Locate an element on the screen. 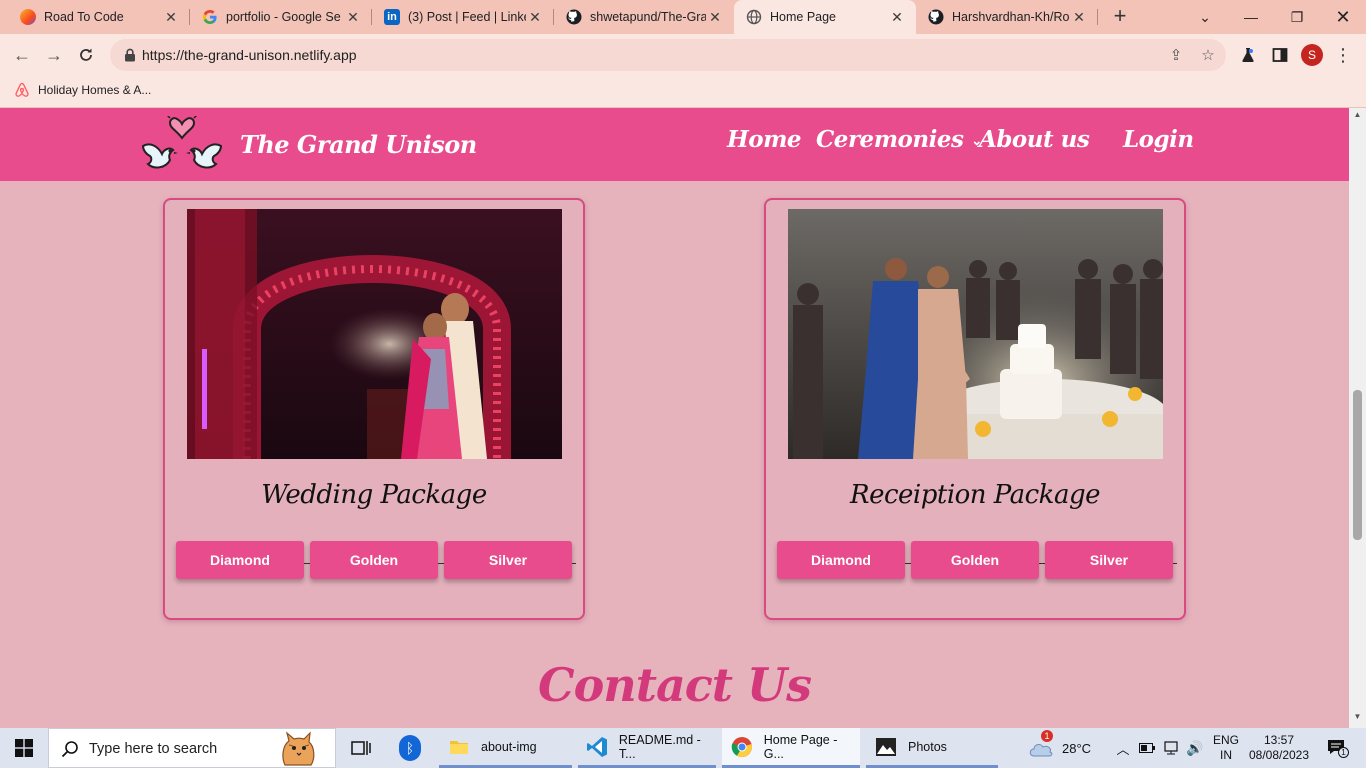 The width and height of the screenshot is (1366, 768). forward-arrow-icon: → is located at coordinates (54, 55).